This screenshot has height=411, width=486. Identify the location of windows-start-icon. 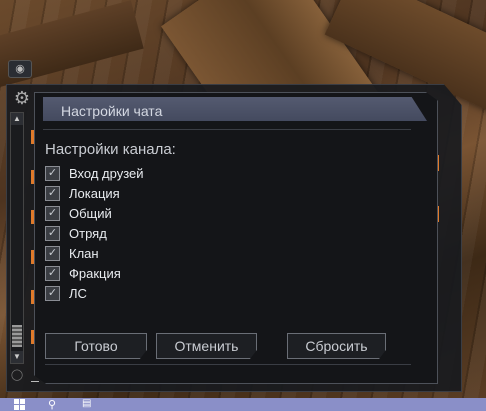
(19, 404).